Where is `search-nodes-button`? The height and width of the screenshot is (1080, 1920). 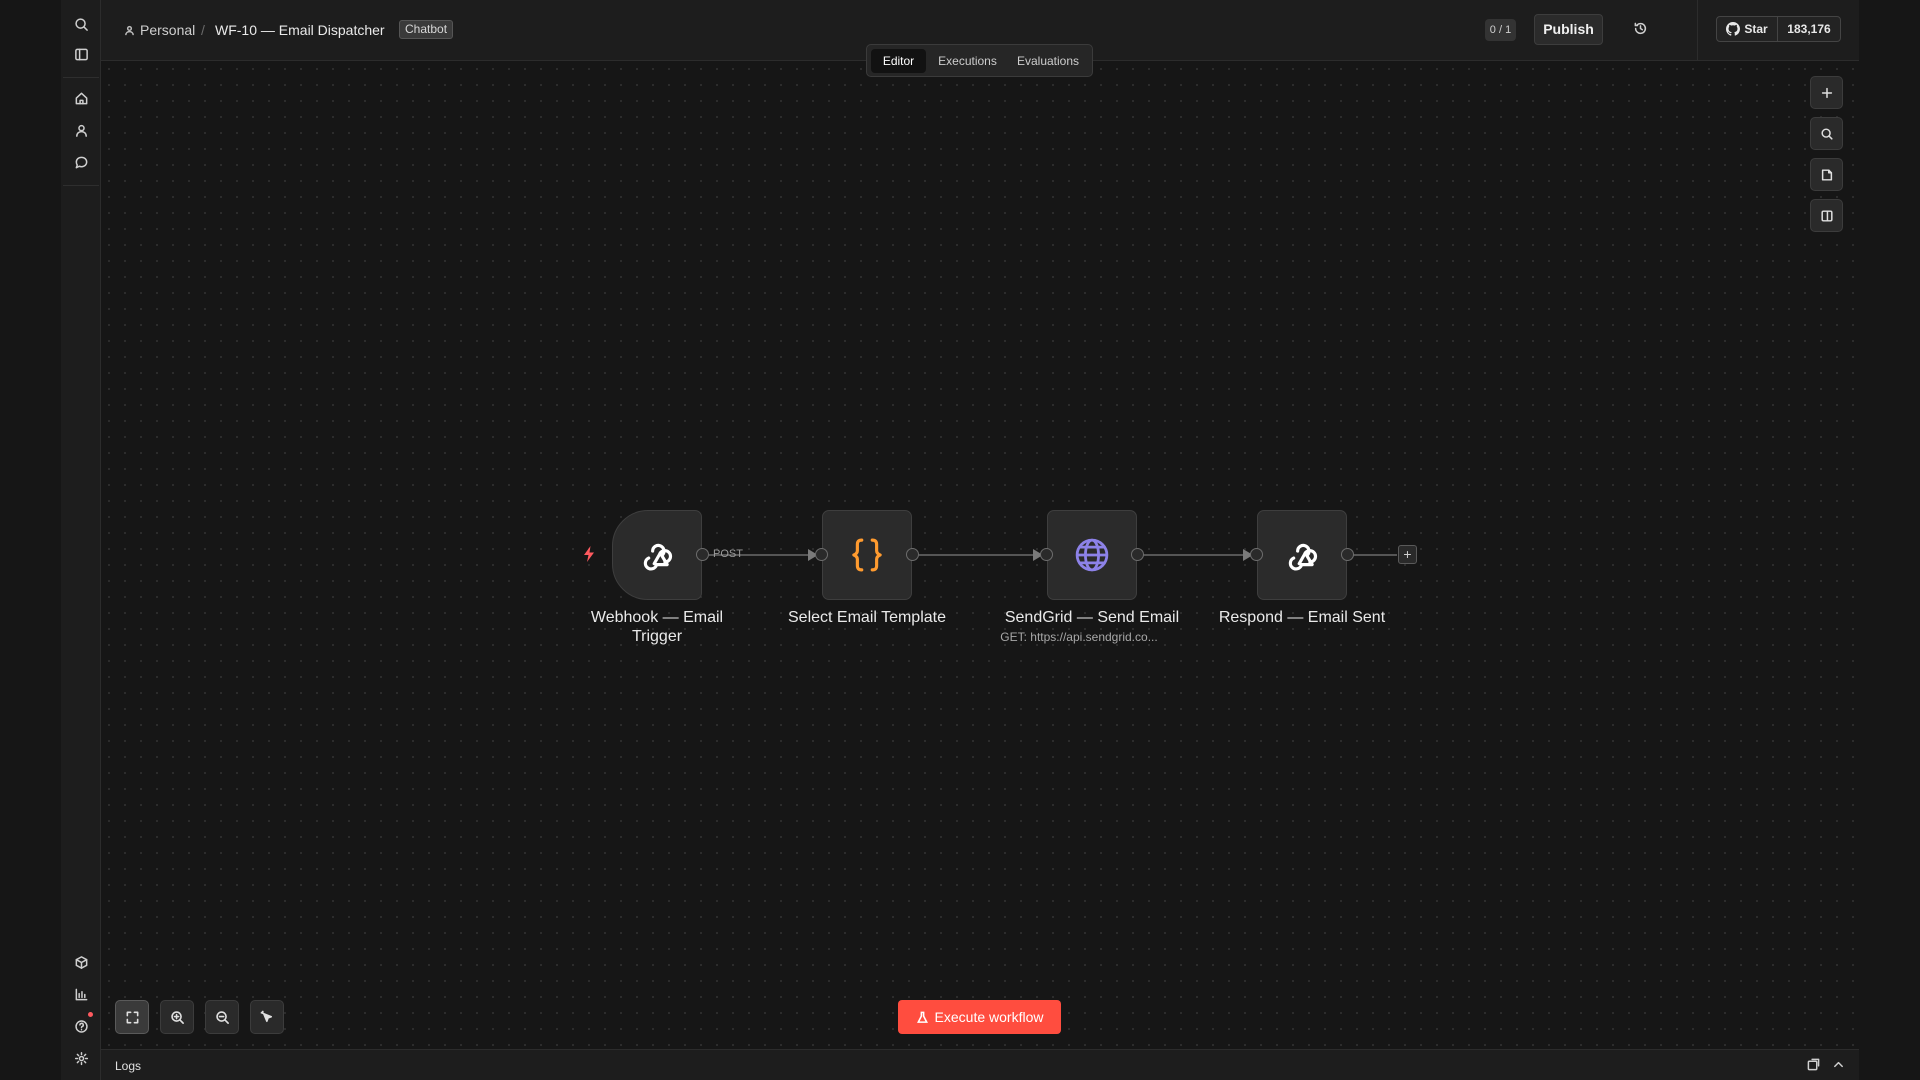
search-nodes-button is located at coordinates (1826, 133).